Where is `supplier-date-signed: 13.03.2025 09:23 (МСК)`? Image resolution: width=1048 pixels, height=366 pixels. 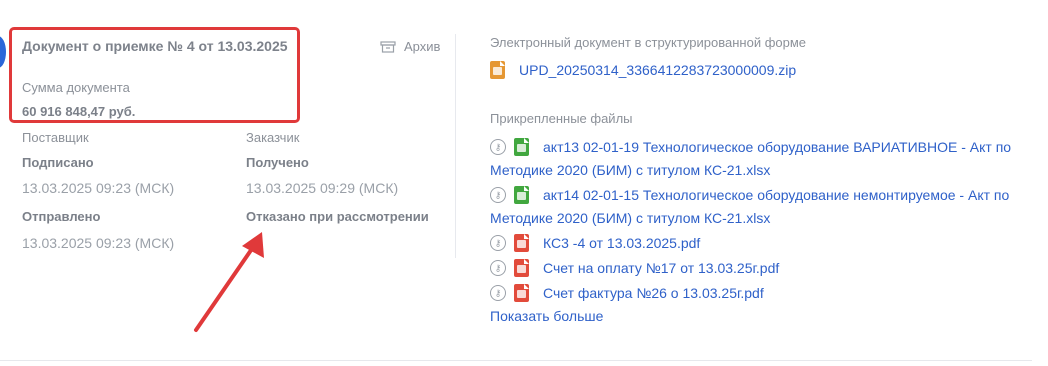 supplier-date-signed: 13.03.2025 09:23 (МСК) is located at coordinates (98, 188).